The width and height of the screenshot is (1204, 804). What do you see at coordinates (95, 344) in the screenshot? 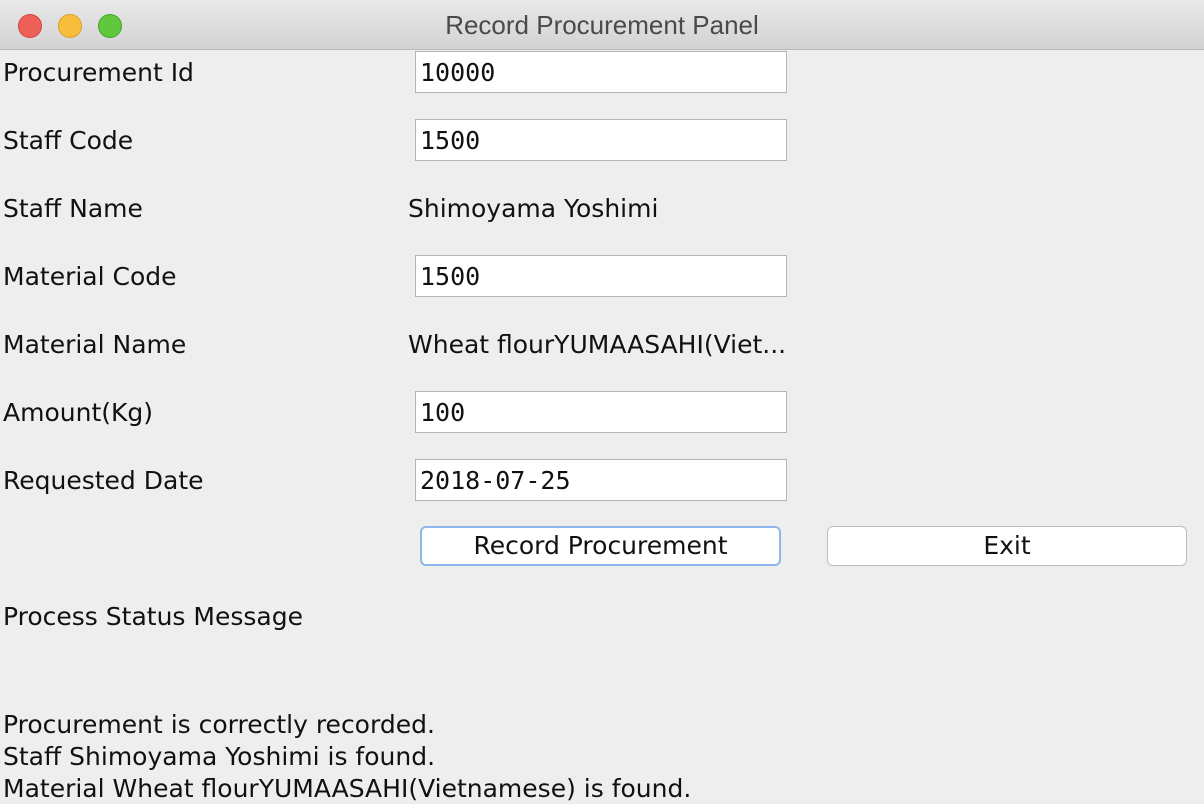
I see `material-name-label: Material Name` at bounding box center [95, 344].